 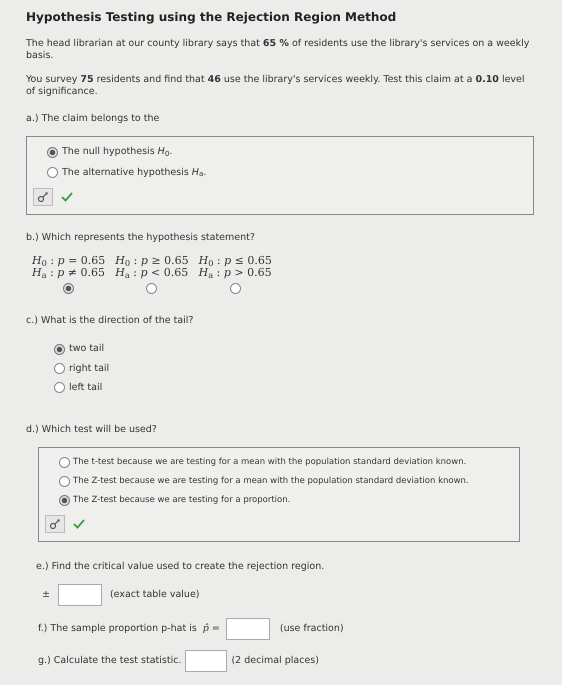 I want to click on page-title: Hypothesis Testing using the Rejection Region Method, so click(x=212, y=17).